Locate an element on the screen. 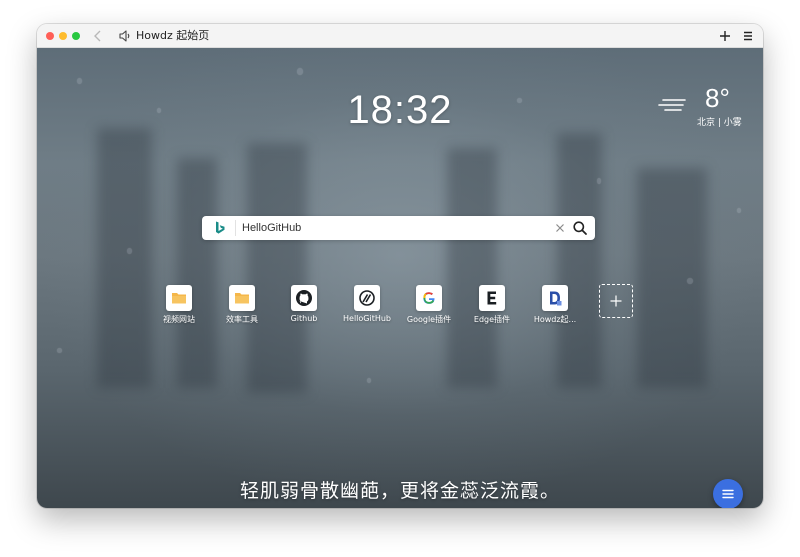  plus-icon is located at coordinates (616, 301).